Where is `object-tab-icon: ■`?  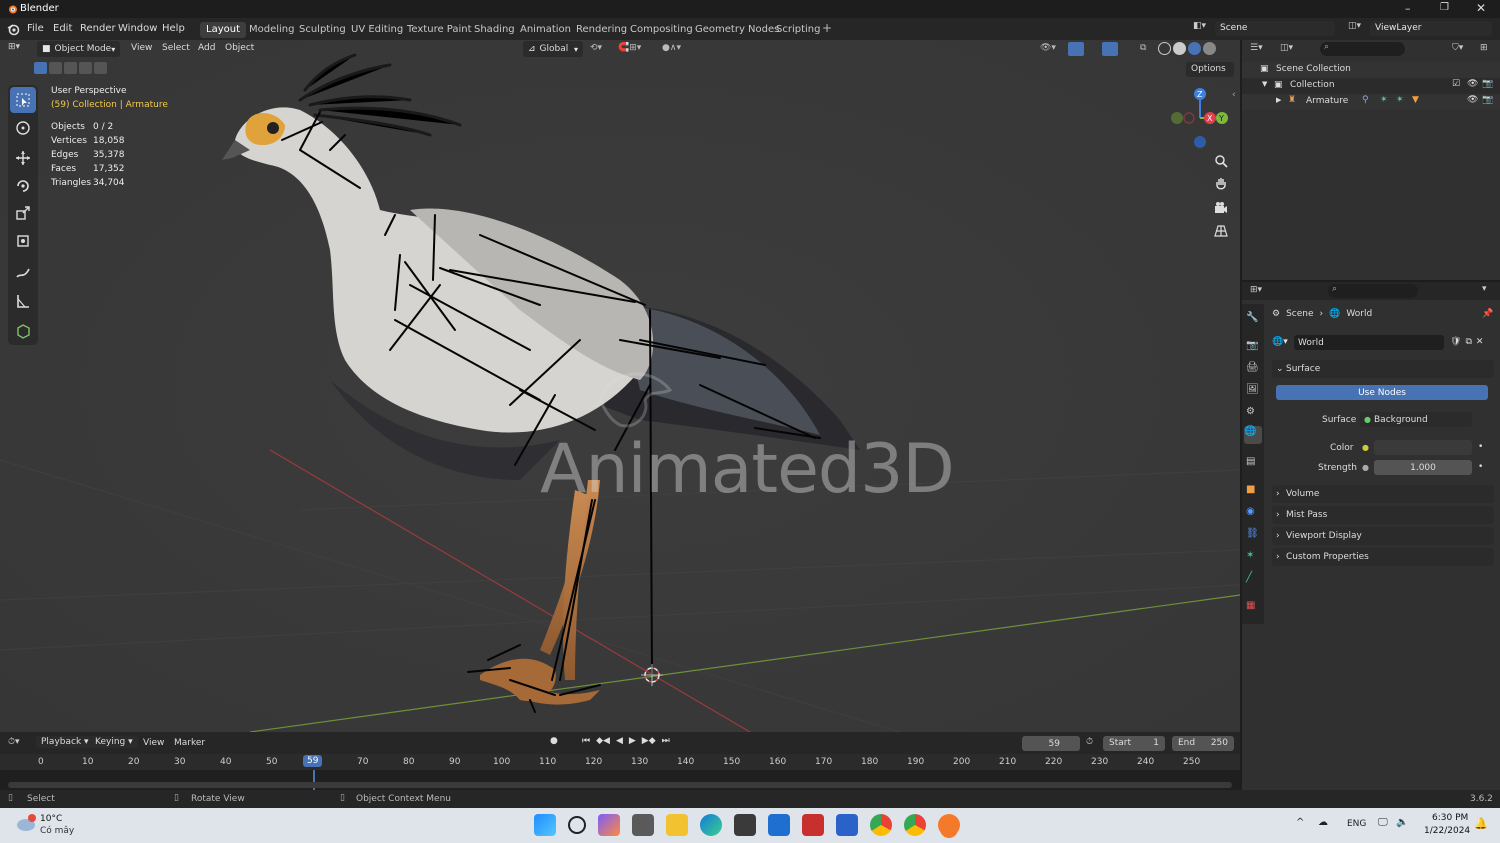 object-tab-icon: ■ is located at coordinates (1250, 489).